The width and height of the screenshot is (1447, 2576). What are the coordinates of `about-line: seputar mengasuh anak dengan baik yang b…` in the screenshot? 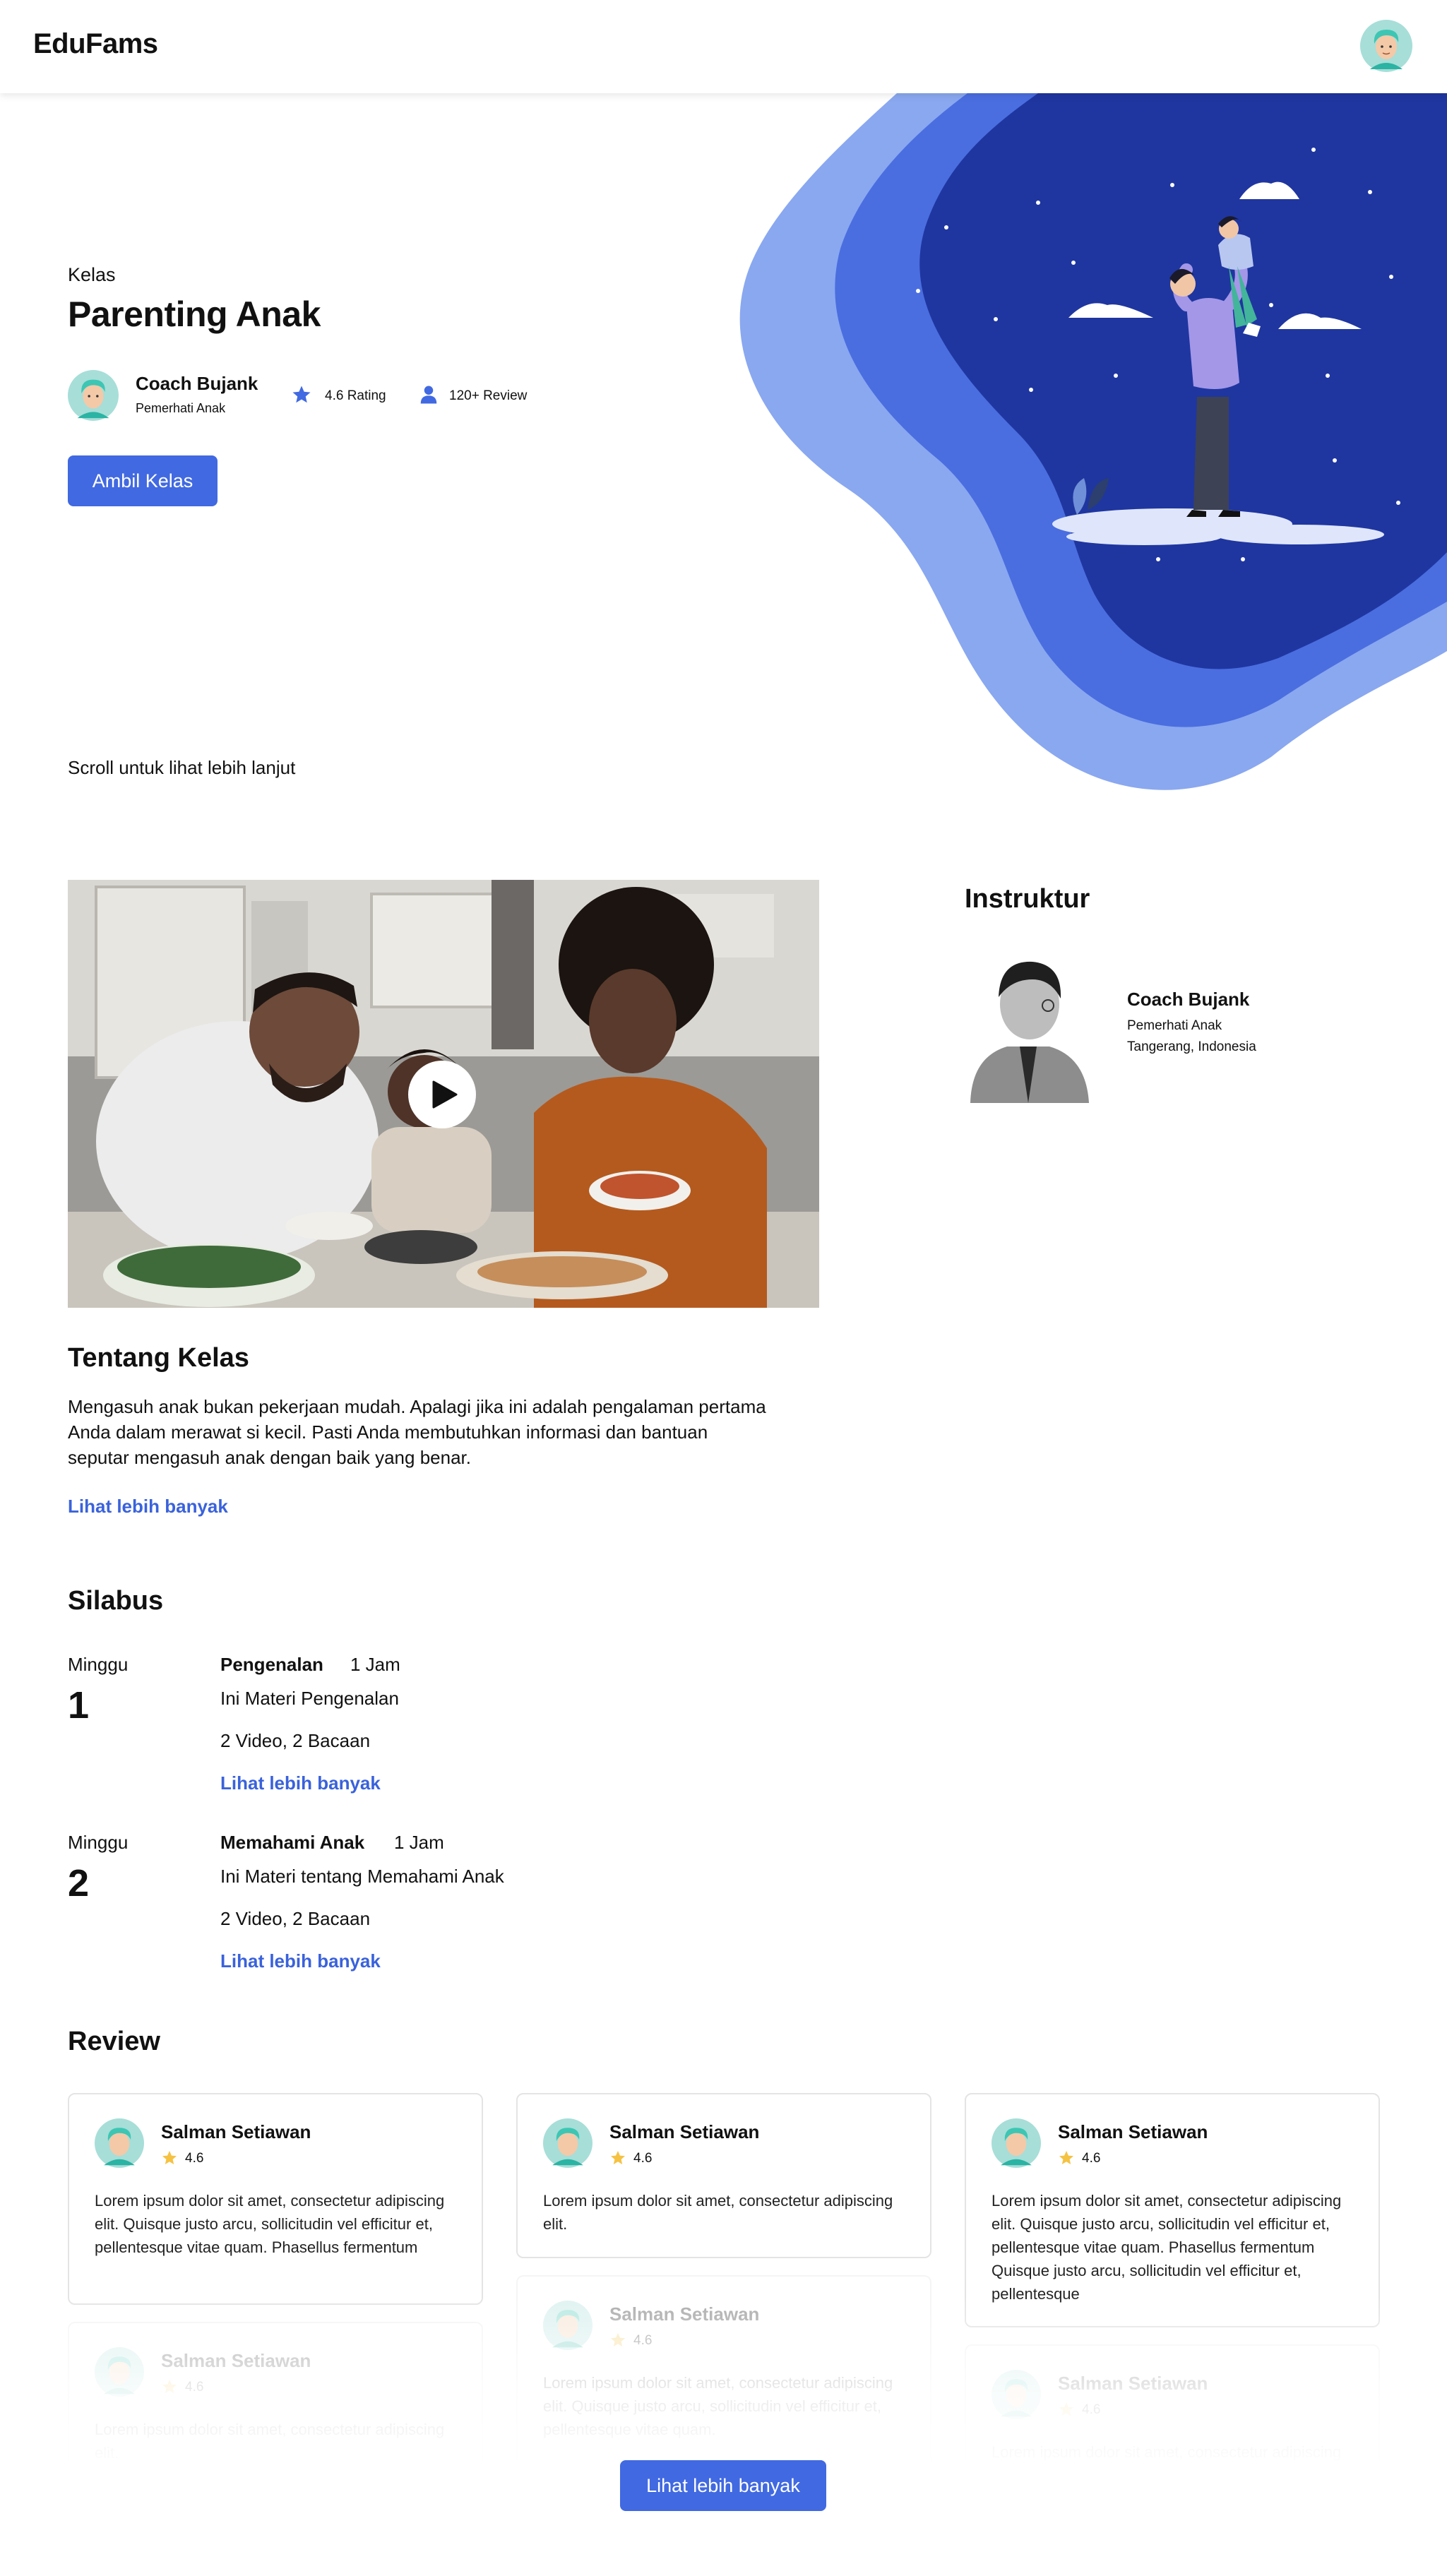 It's located at (269, 1457).